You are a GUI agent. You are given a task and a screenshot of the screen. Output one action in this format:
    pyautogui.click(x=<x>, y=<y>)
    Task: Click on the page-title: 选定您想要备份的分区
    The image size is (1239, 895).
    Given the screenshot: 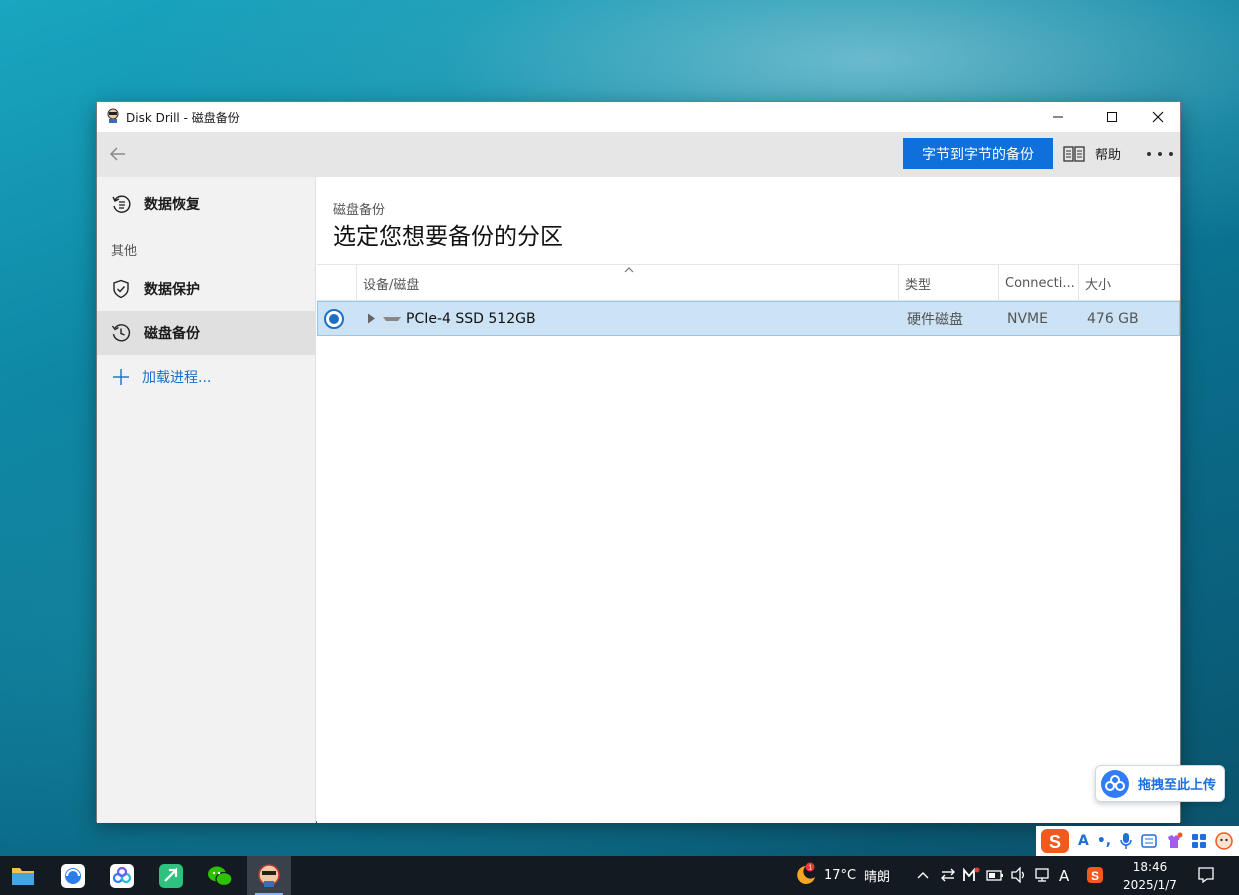 What is the action you would take?
    pyautogui.click(x=448, y=237)
    